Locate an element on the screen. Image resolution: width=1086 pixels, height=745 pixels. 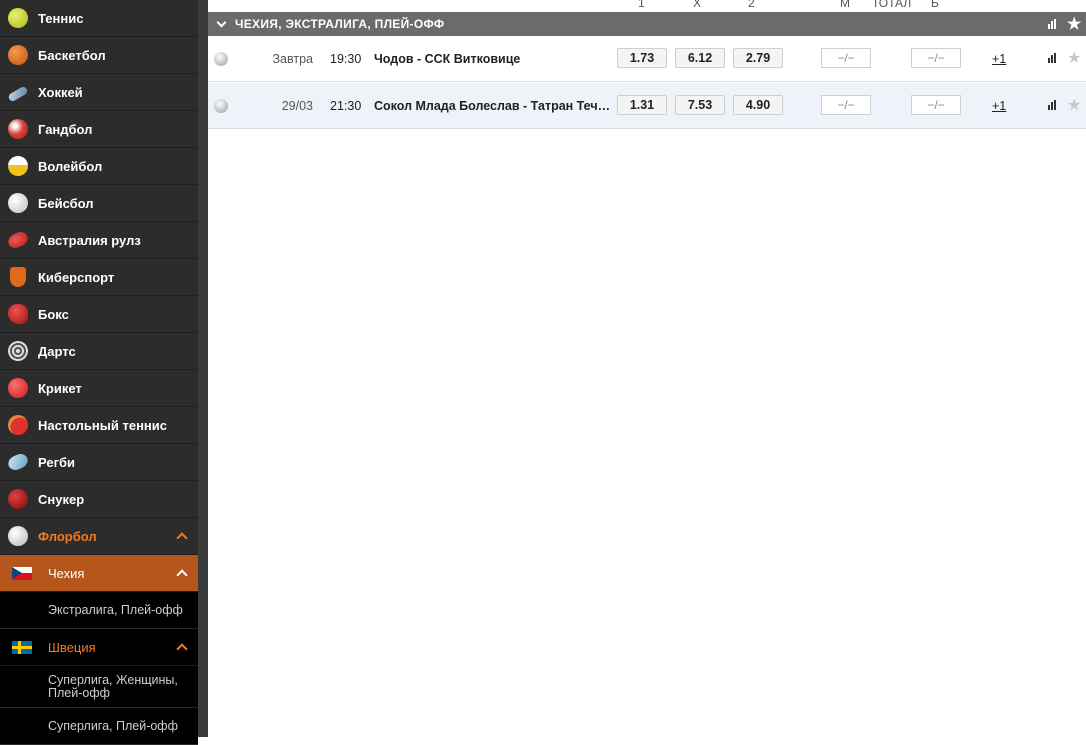
event-name: Сокол Млада Болеслав - Татран Течтице is located at coordinates (494, 106).